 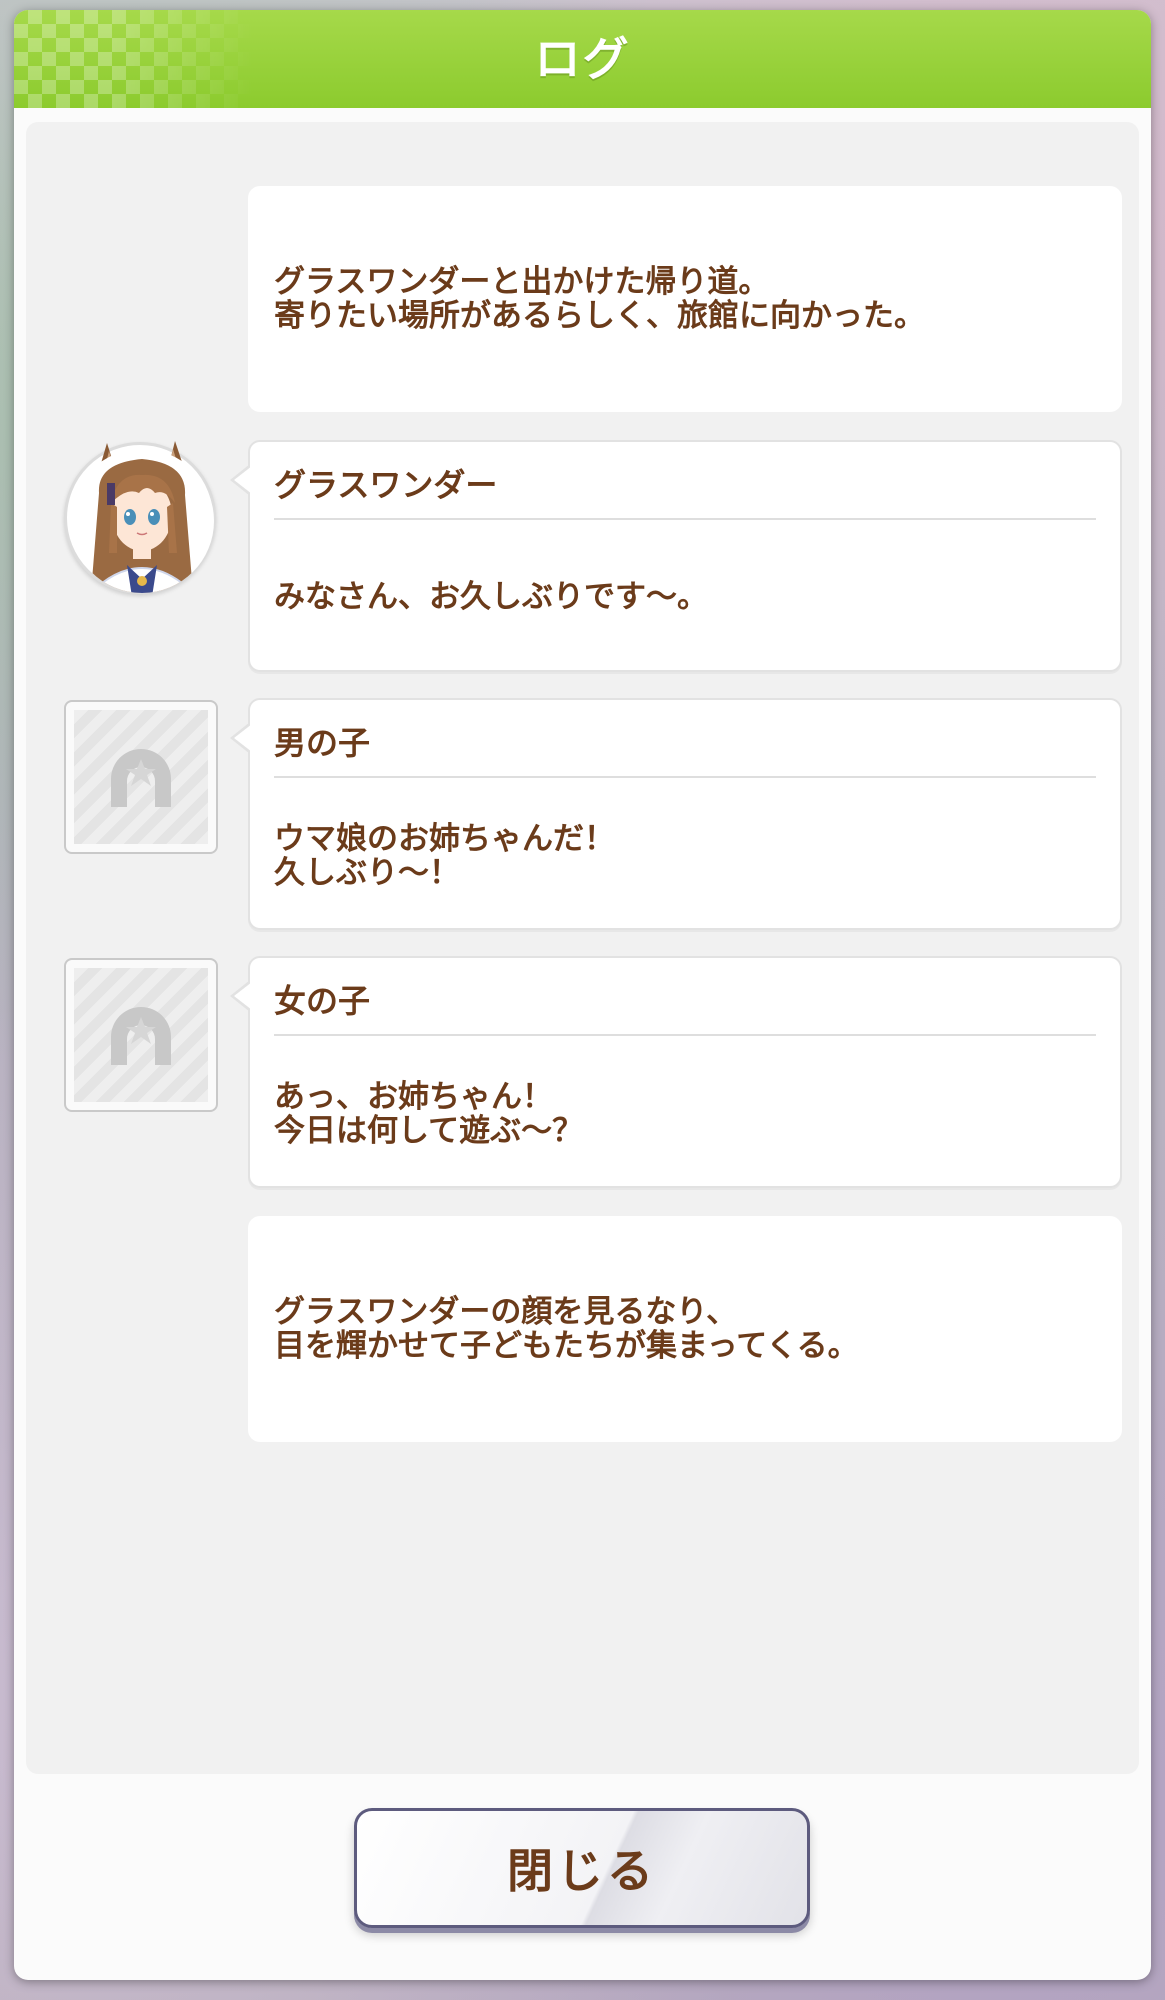 I want to click on narration-text: グラスワンダーの顔を見るなり、 目を輝かせて子どもたちが集まってくる。, so click(x=566, y=1329).